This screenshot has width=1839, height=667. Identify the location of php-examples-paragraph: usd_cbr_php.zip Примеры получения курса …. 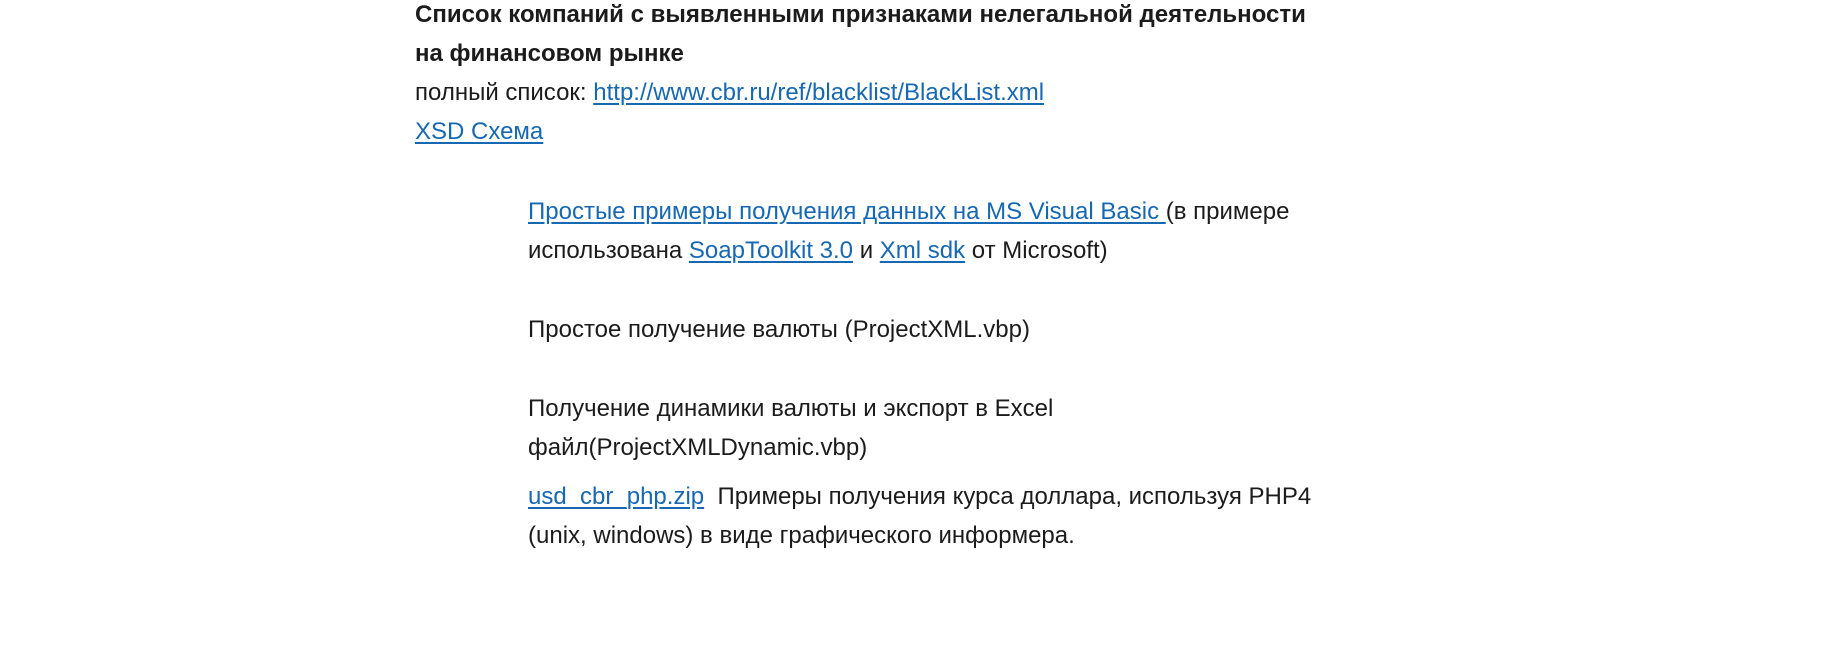
(958, 516).